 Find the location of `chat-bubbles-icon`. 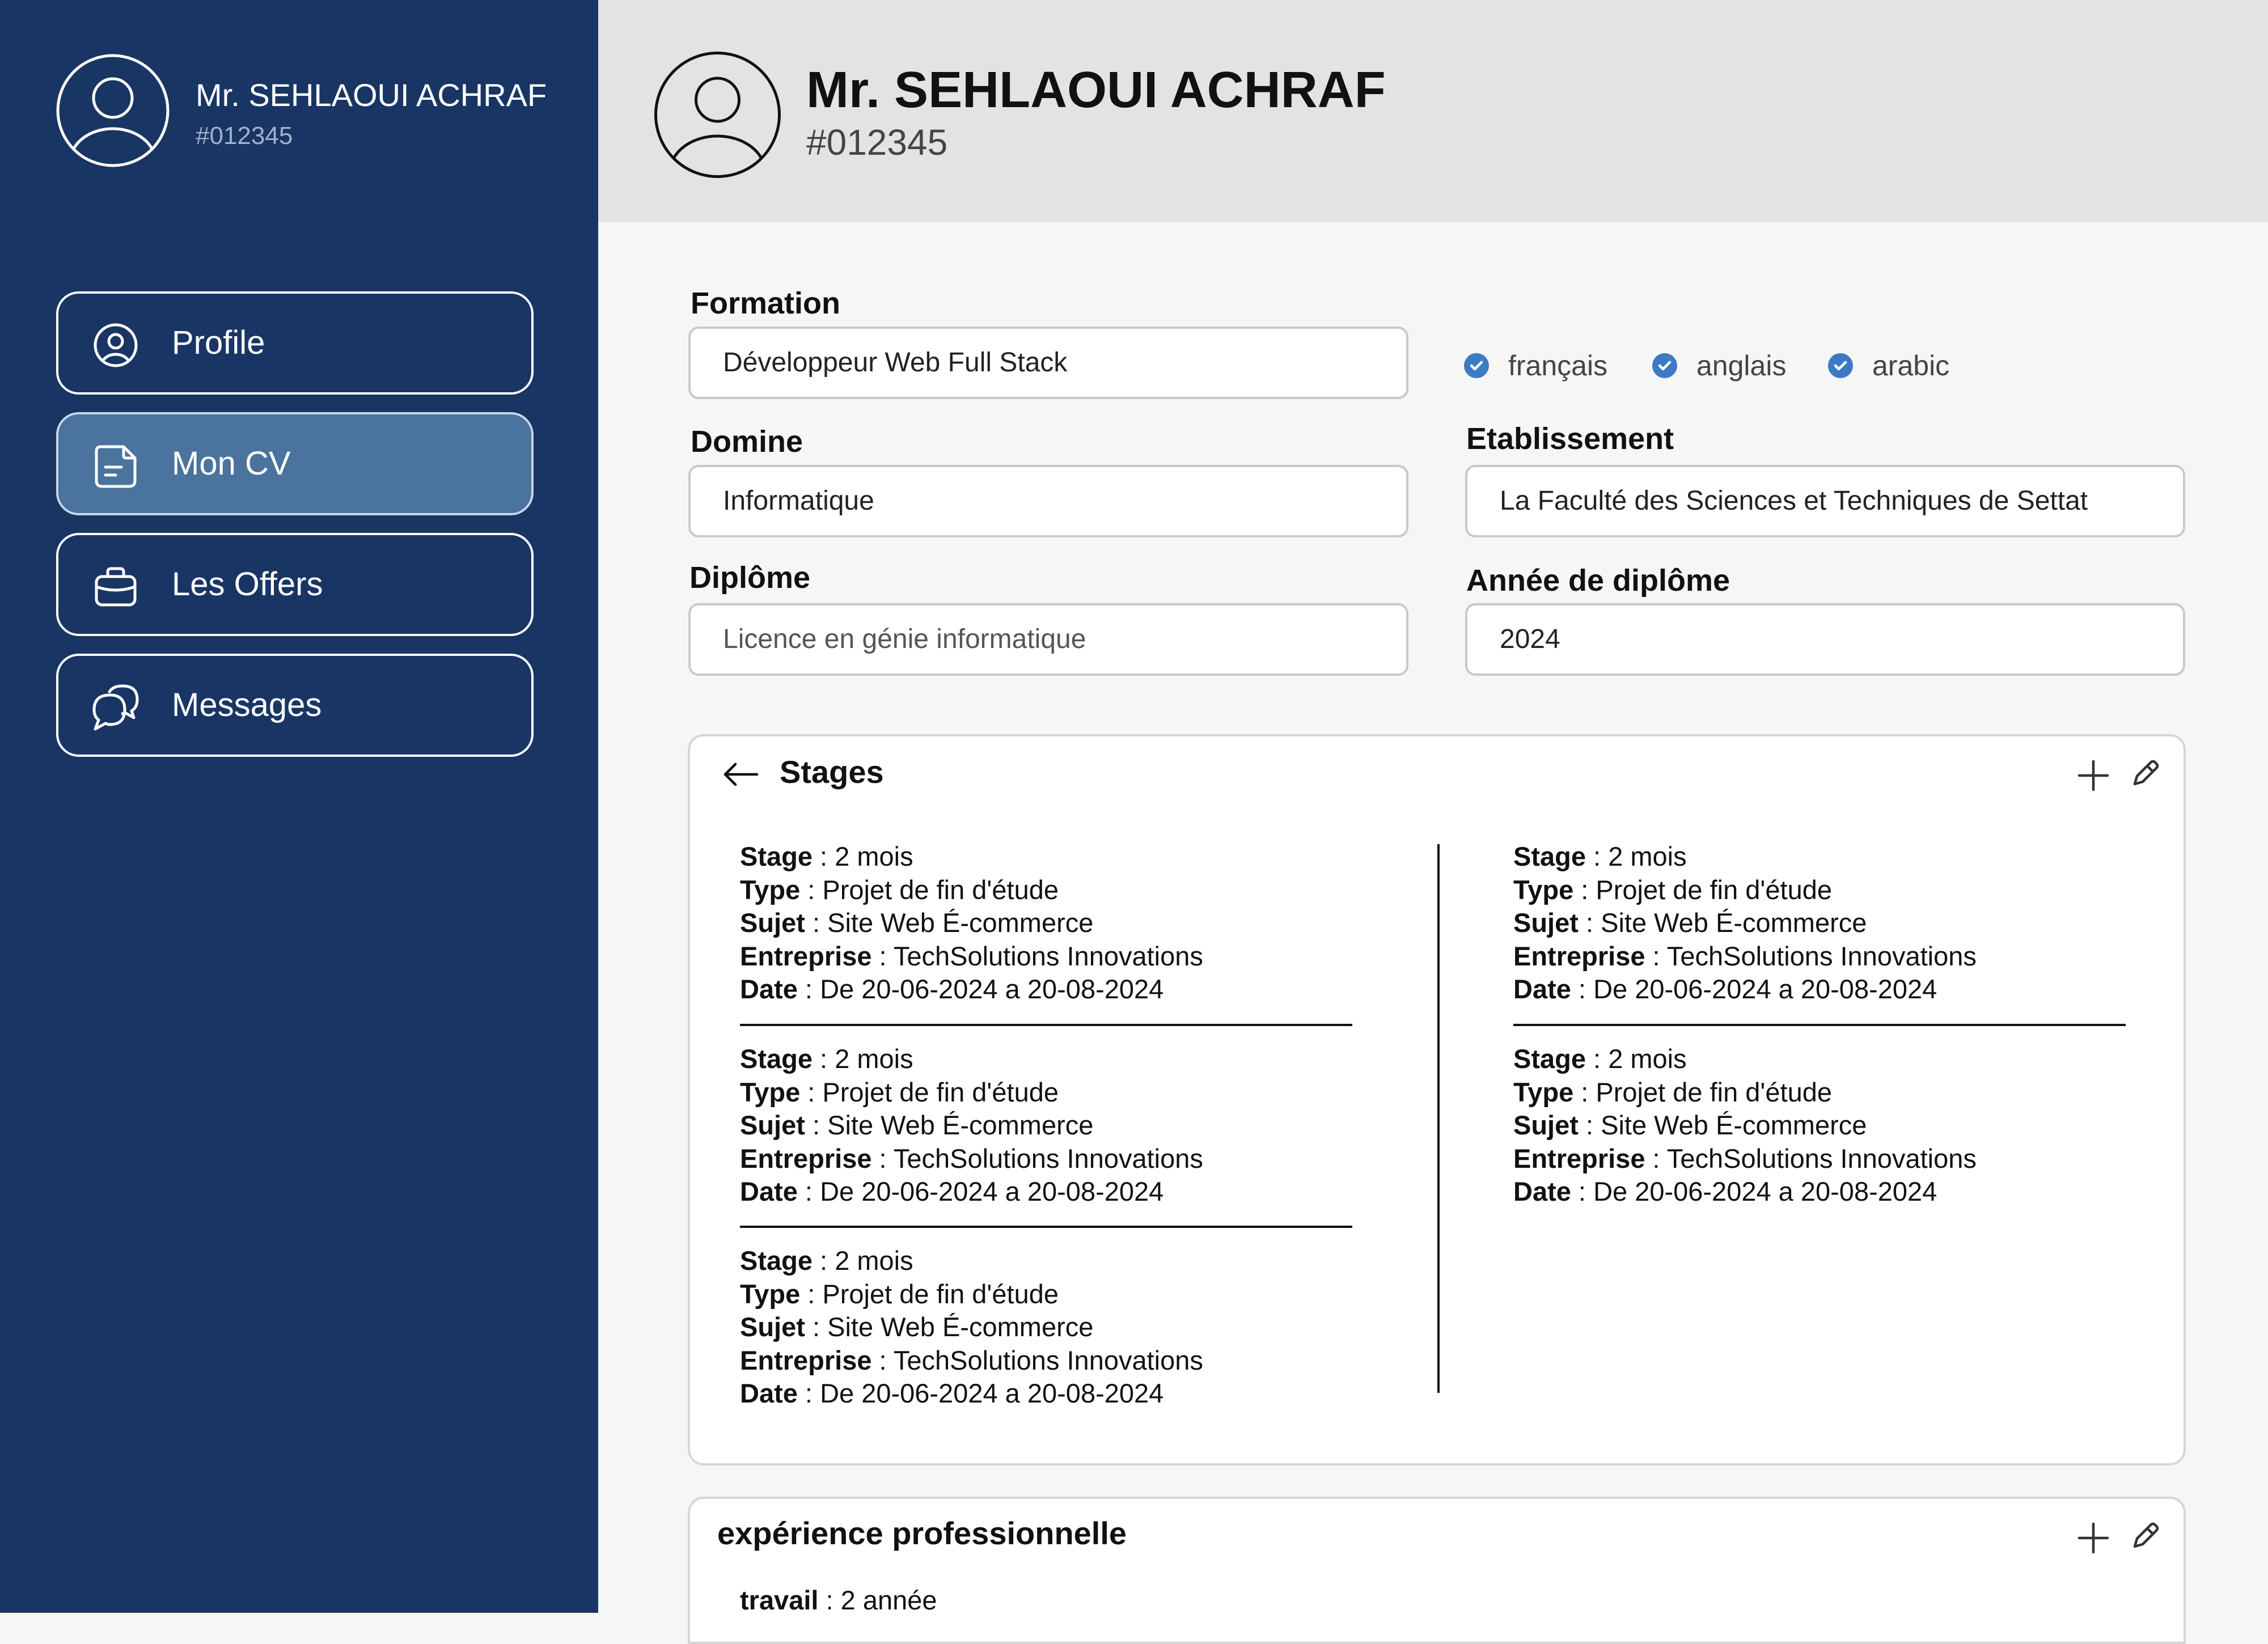

chat-bubbles-icon is located at coordinates (115, 707).